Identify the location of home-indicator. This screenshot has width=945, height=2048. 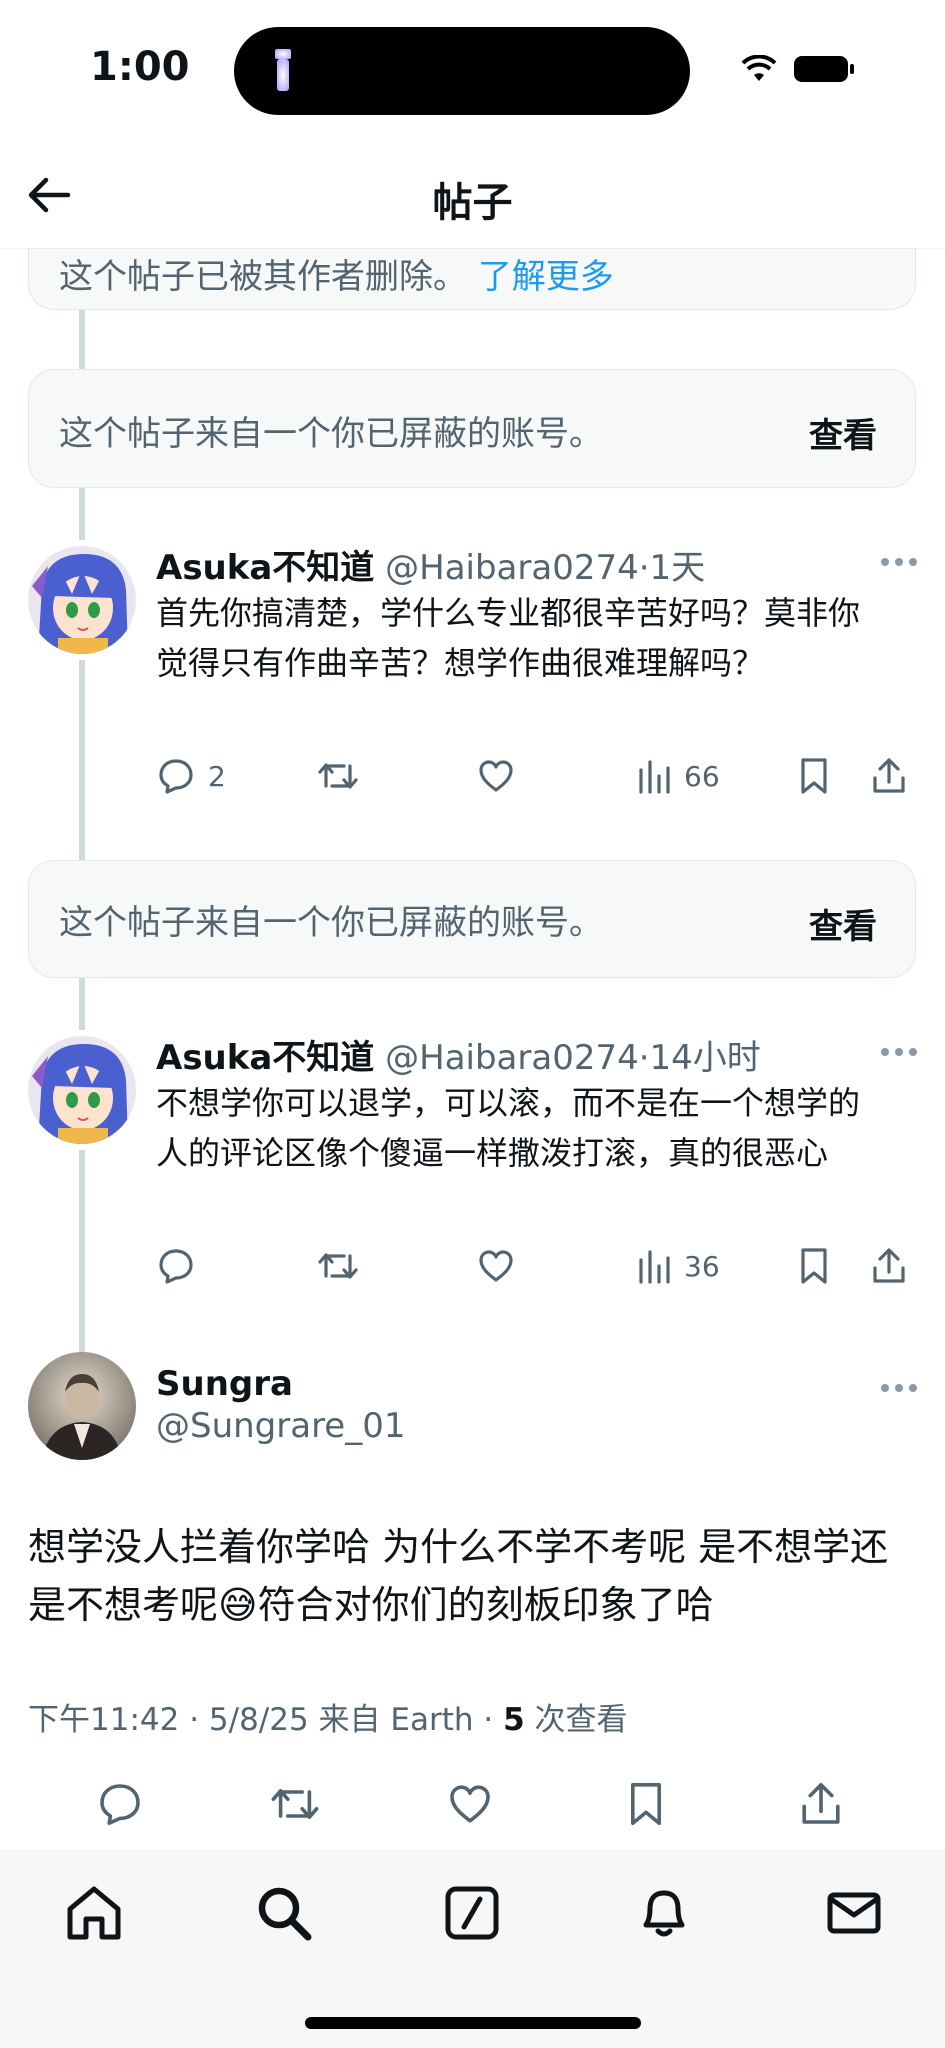
(473, 2023).